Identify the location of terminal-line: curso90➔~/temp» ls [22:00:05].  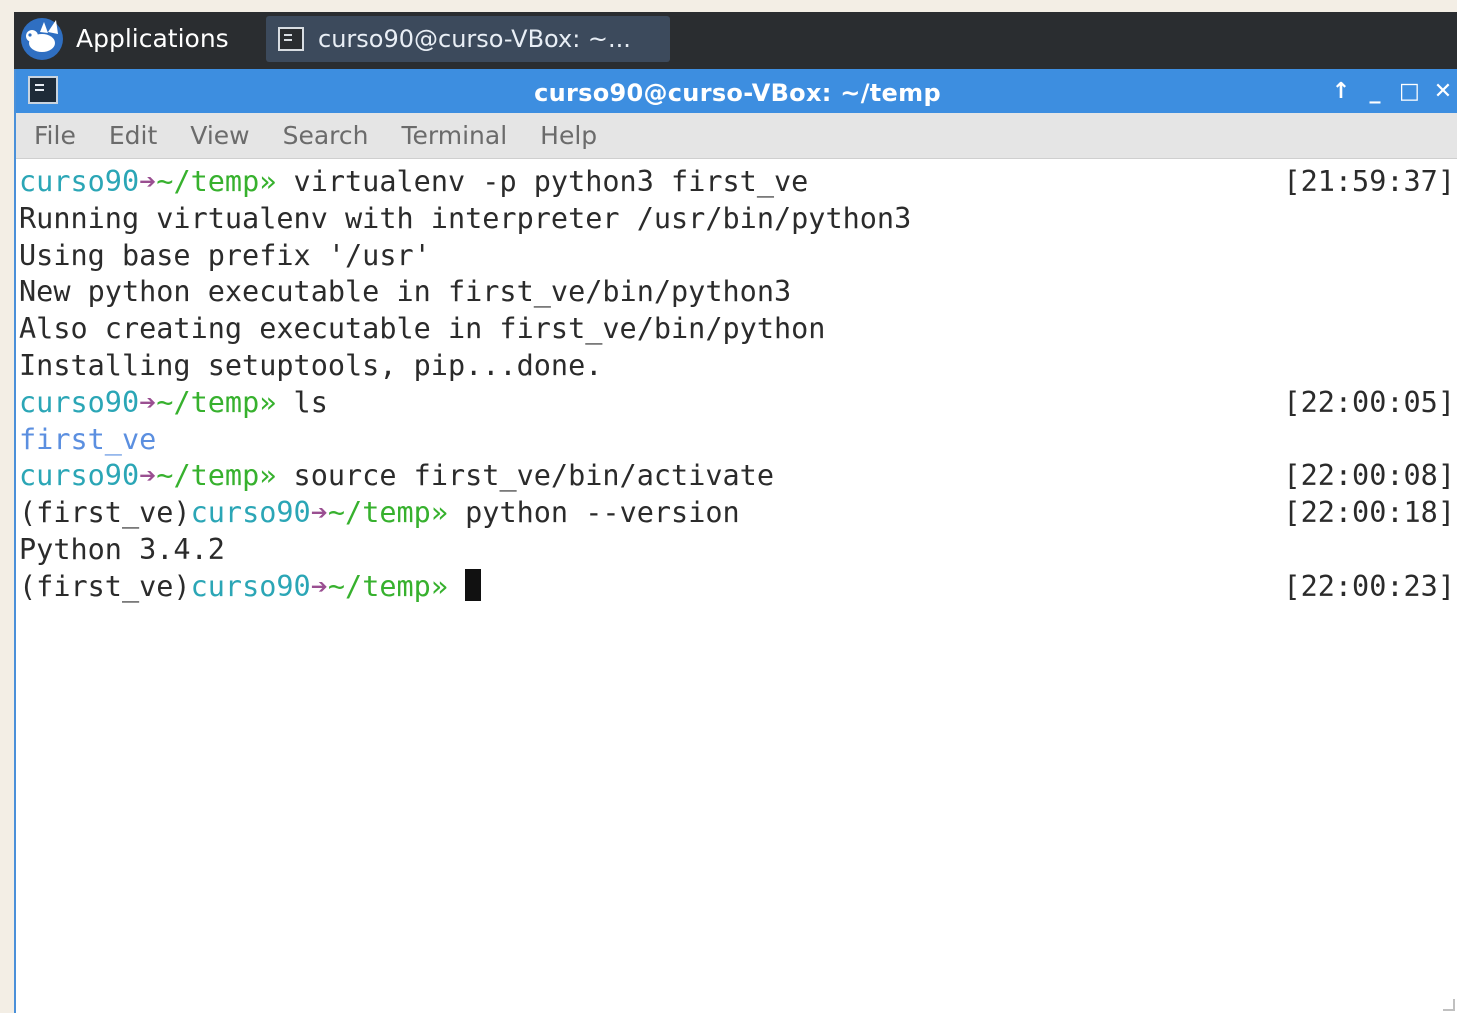
(737, 403).